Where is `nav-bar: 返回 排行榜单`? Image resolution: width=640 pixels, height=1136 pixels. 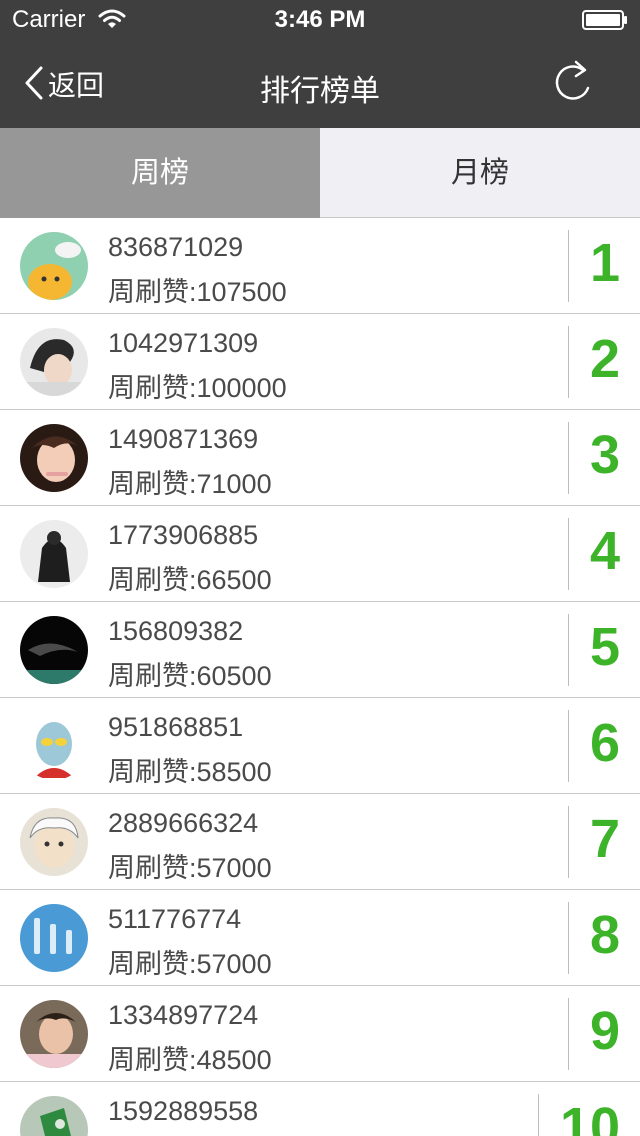 nav-bar: 返回 排行榜单 is located at coordinates (320, 84).